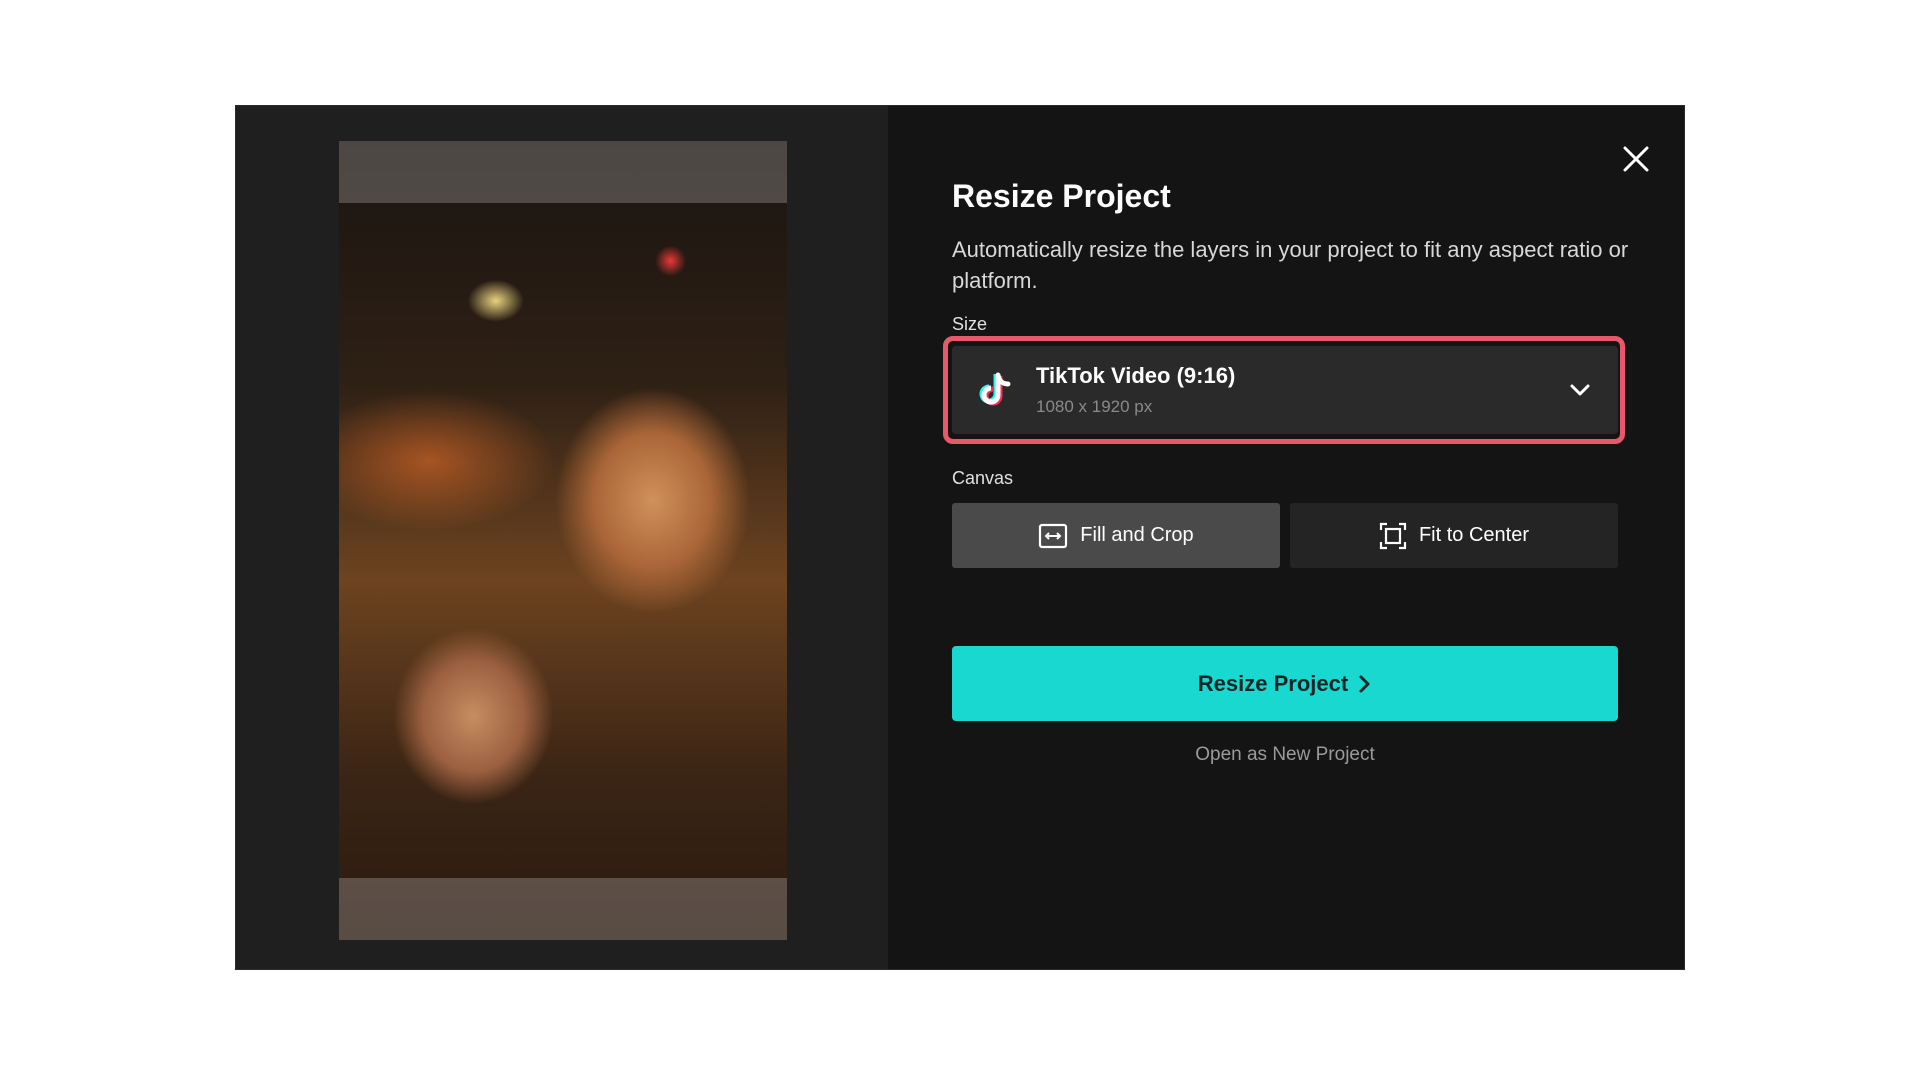  Describe the element at coordinates (1285, 755) in the screenshot. I see `open-as-new-project-link: Open as New Project` at that location.